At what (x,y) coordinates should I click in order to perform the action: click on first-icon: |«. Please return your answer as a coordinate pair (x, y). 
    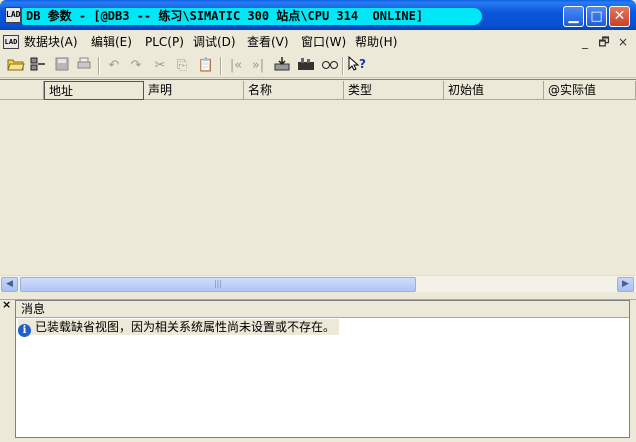
    Looking at the image, I should click on (236, 66).